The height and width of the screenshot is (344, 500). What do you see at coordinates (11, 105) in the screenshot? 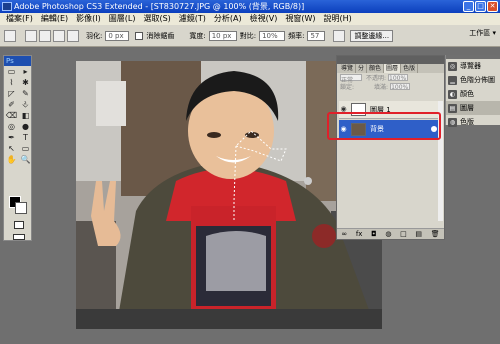
I see `brush-tool-icon: ✐` at bounding box center [11, 105].